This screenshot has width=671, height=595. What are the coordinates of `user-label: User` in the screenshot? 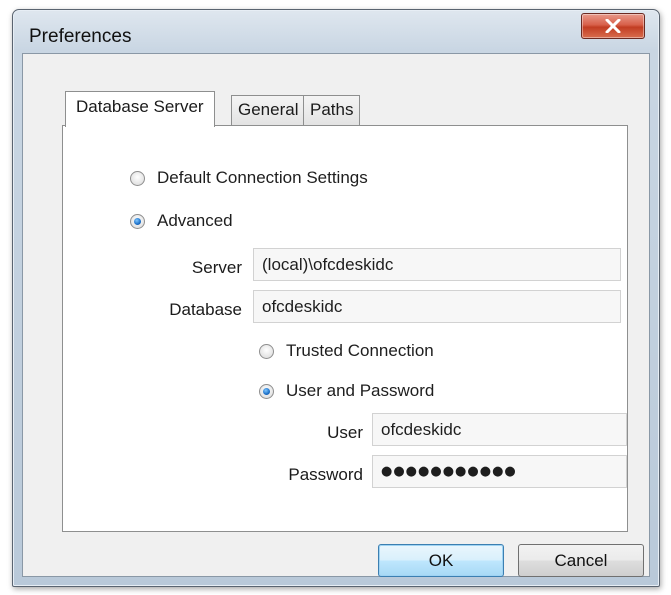 It's located at (345, 432).